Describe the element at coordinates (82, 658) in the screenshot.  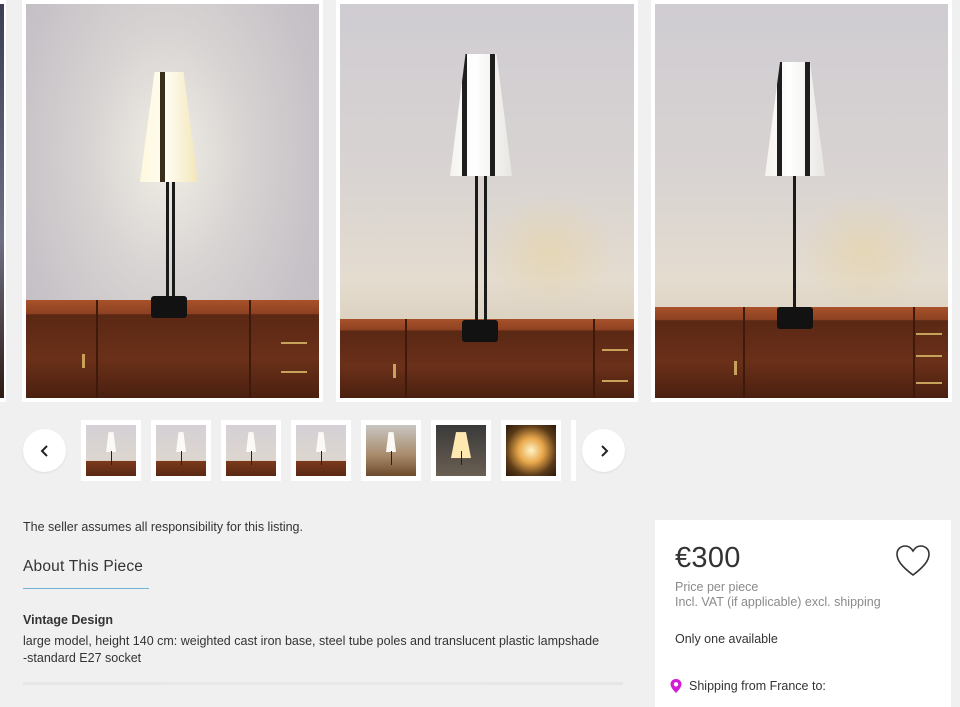
I see `description-line-2: -standard E27 socket` at that location.